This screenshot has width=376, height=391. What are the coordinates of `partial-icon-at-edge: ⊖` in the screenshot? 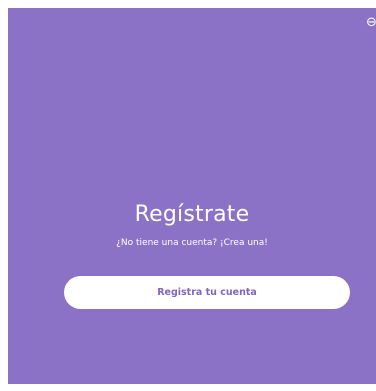 It's located at (371, 23).